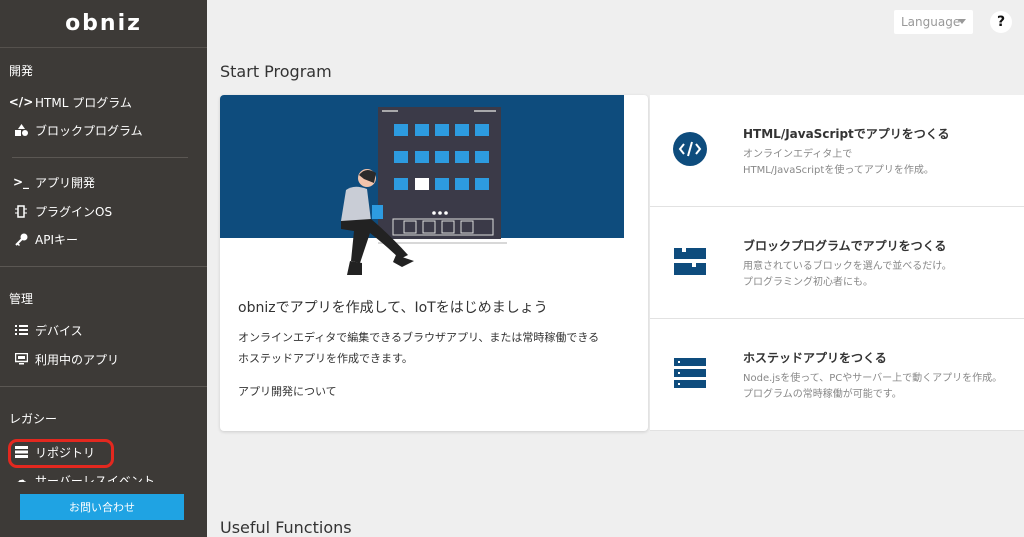 The width and height of the screenshot is (1024, 537). What do you see at coordinates (873, 378) in the screenshot?
I see `option-desc-line: Node.jsを使って、PCやサーバー上で動くアプリを作成。` at bounding box center [873, 378].